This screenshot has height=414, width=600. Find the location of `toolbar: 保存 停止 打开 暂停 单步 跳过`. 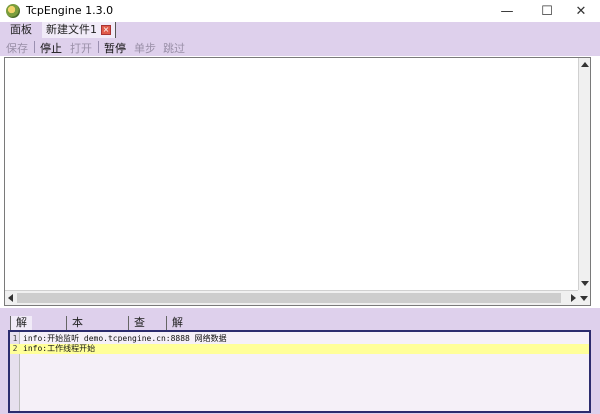

toolbar: 保存 停止 打开 暂停 单步 跳过 is located at coordinates (300, 47).